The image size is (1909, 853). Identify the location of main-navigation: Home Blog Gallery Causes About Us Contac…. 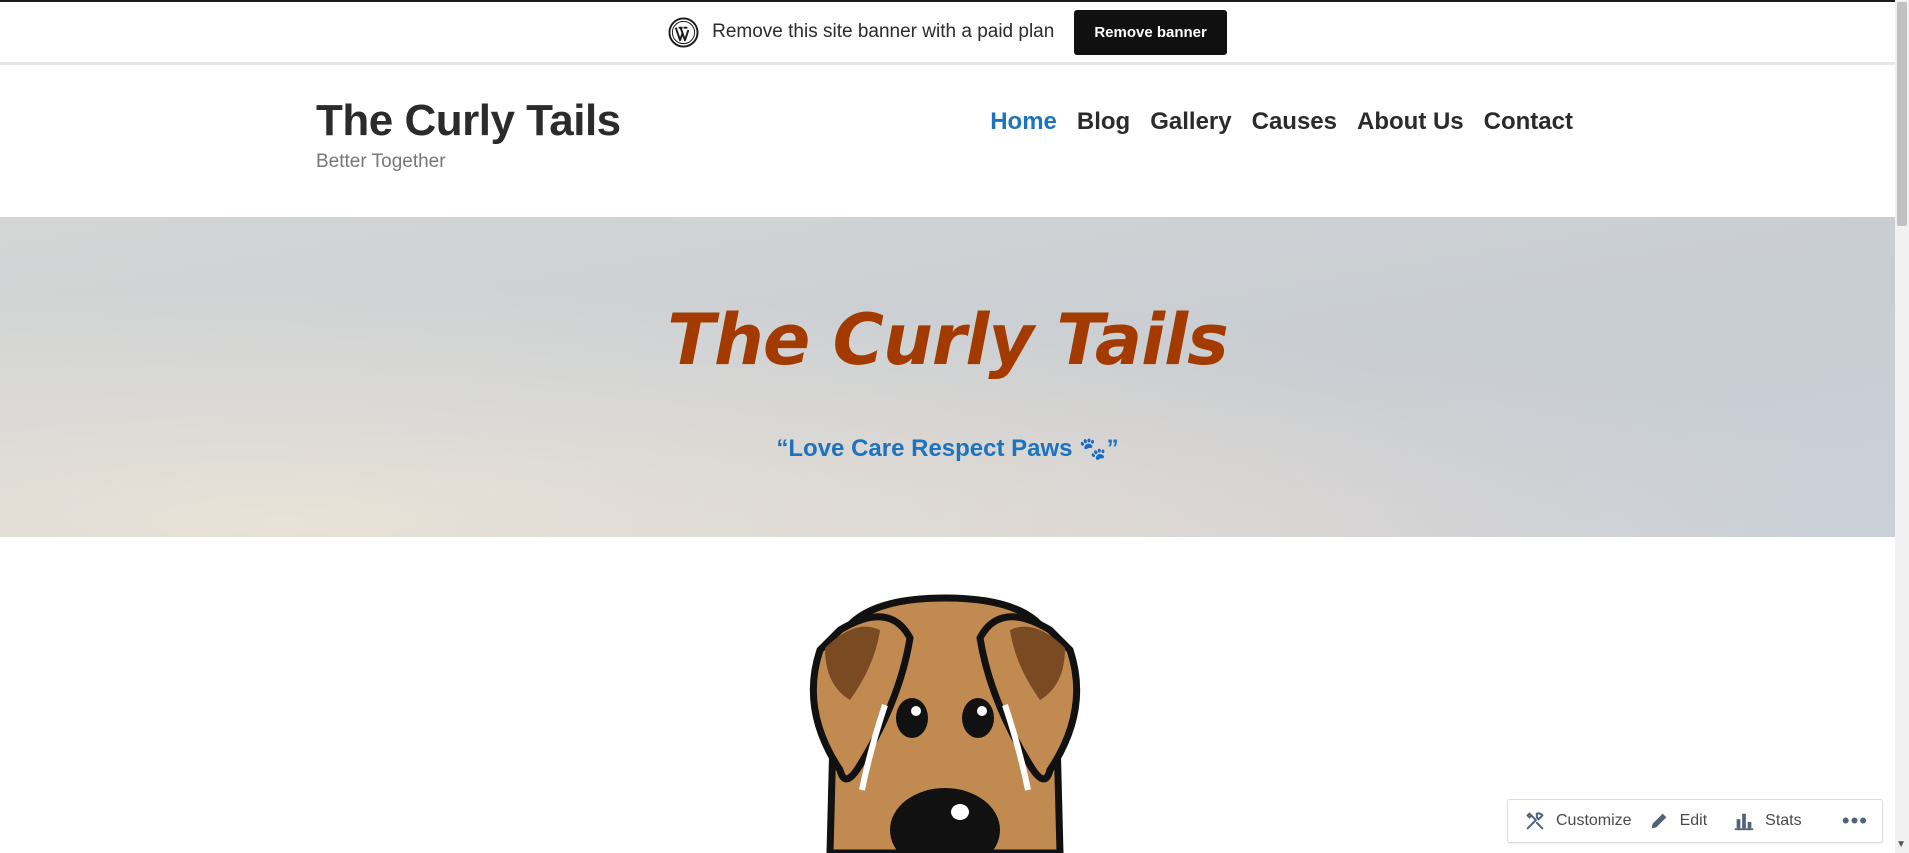
(1271, 122).